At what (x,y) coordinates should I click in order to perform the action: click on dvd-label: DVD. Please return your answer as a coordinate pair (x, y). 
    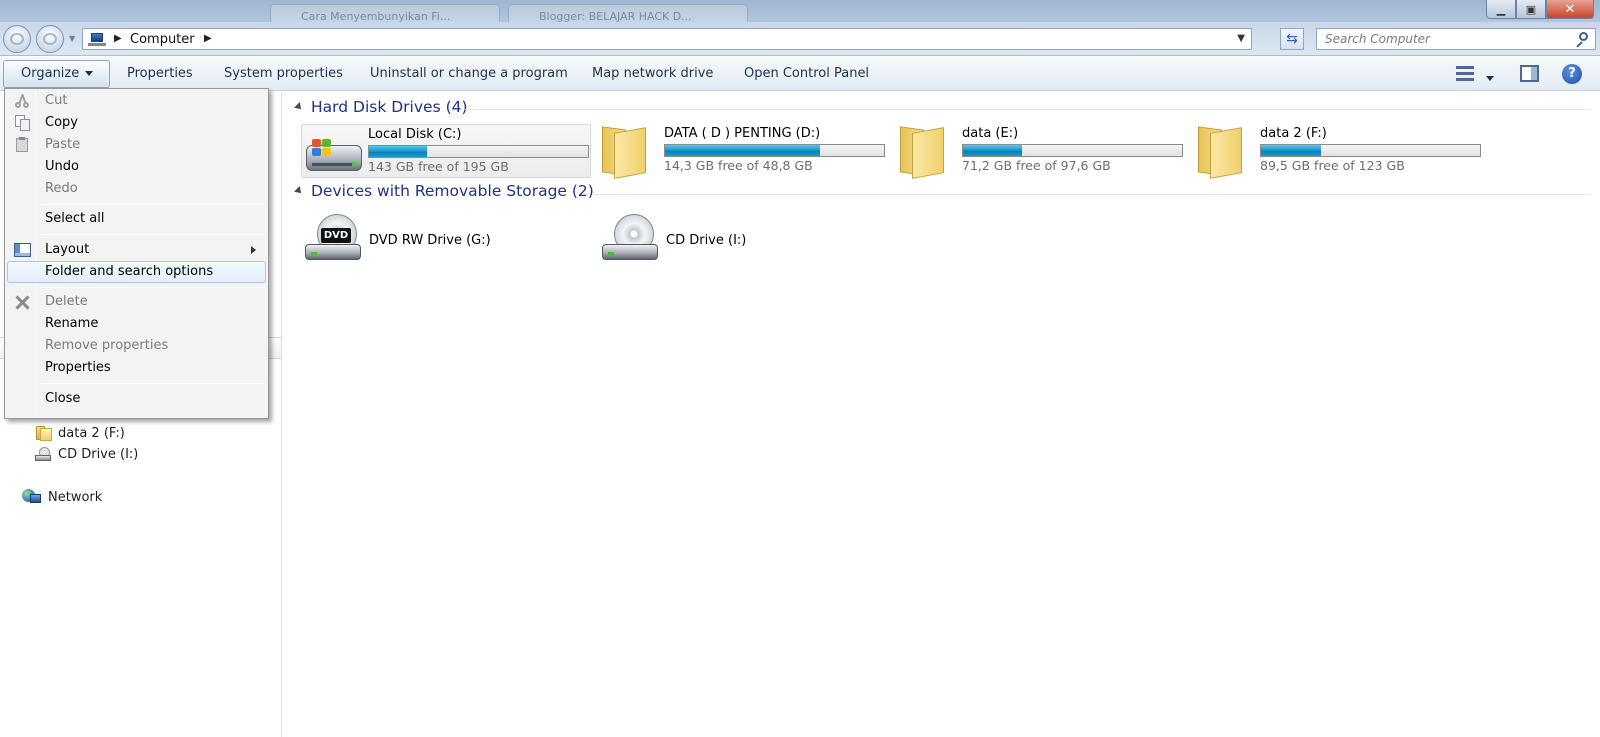
    Looking at the image, I should click on (336, 235).